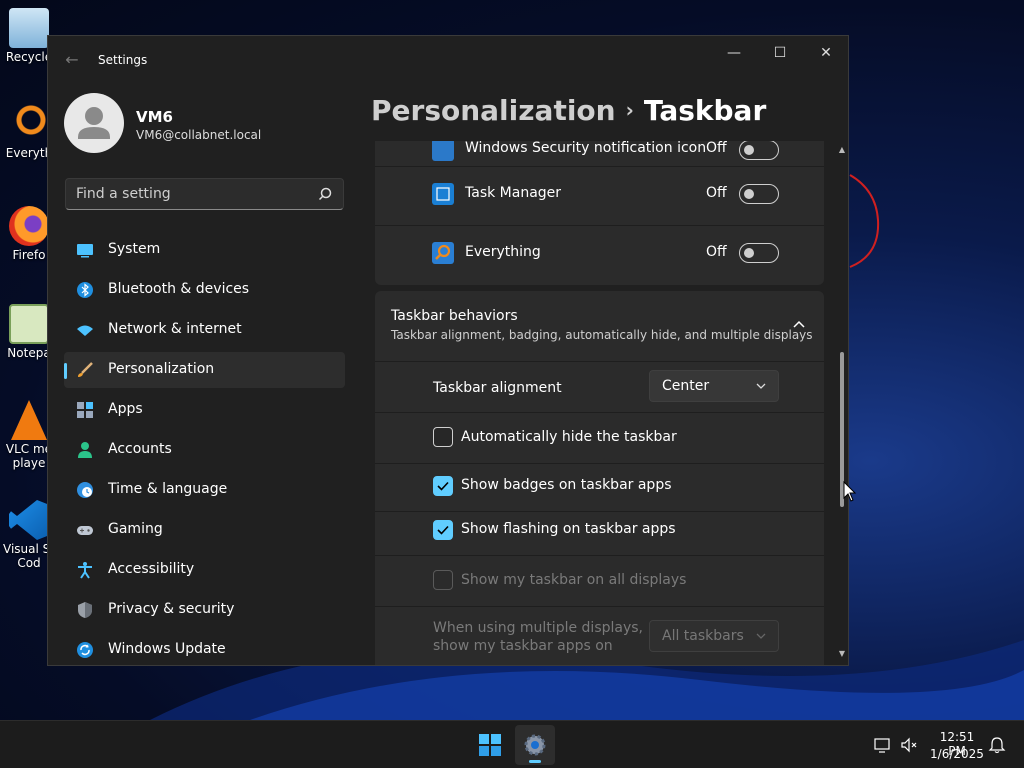  Describe the element at coordinates (759, 150) in the screenshot. I see `windows-security-toggle` at that location.